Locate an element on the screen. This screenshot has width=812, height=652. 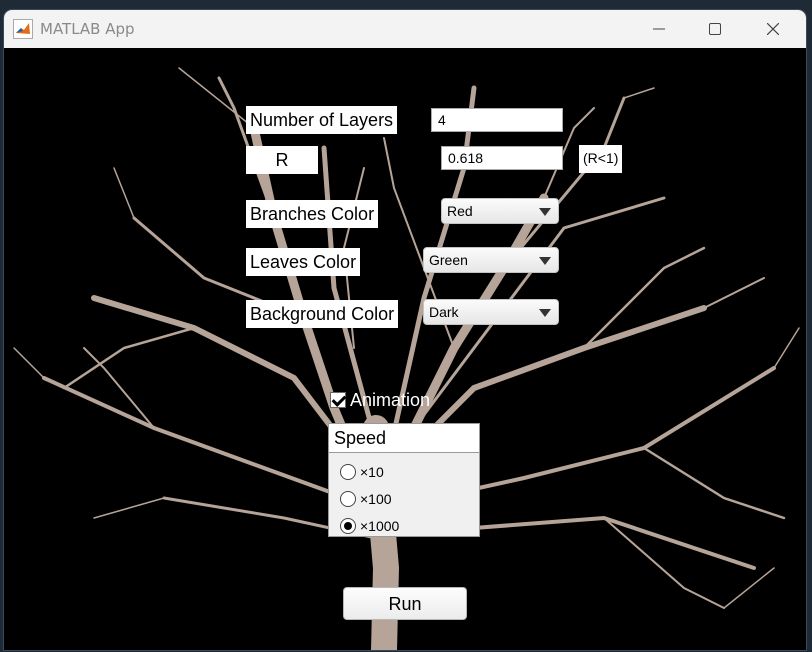
radio-selected-icon is located at coordinates (348, 526).